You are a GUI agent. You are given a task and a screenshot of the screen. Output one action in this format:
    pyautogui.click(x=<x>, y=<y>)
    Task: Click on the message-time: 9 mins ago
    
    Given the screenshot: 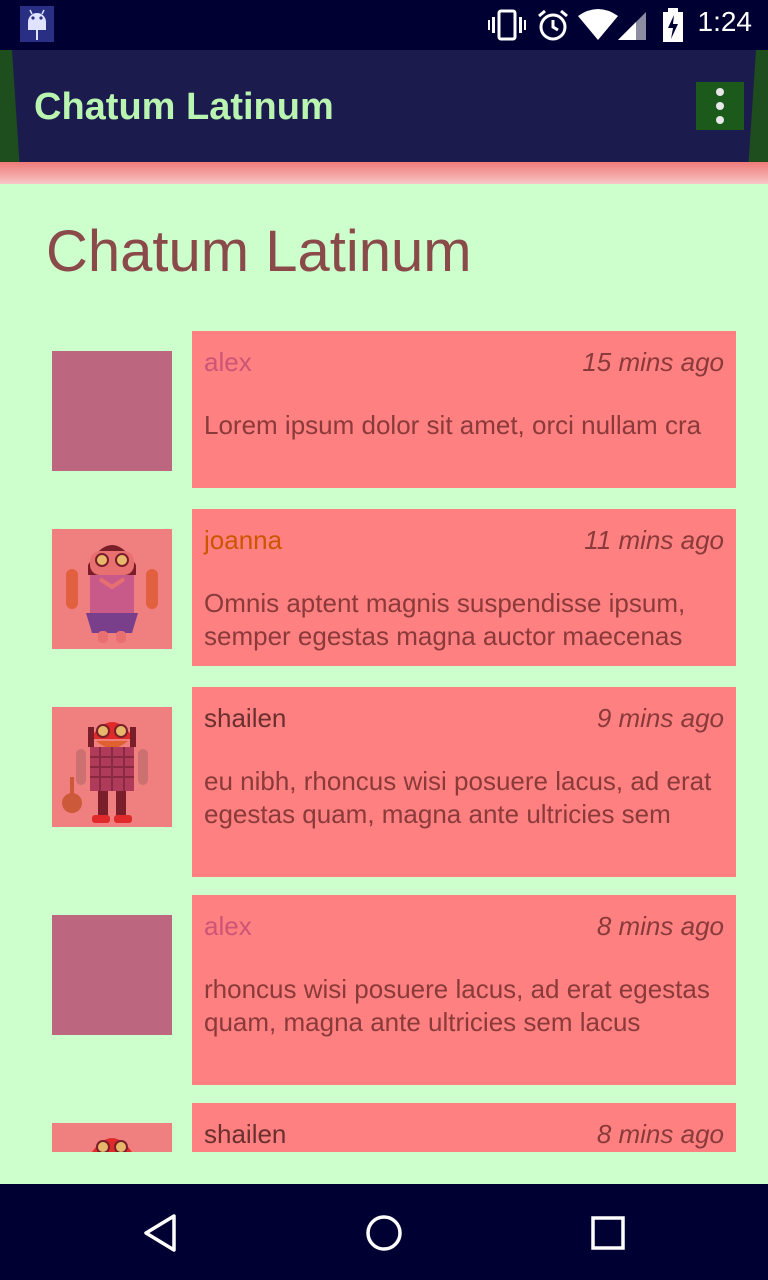 What is the action you would take?
    pyautogui.click(x=660, y=718)
    